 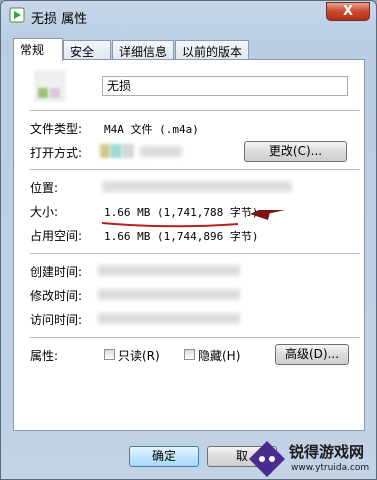 What do you see at coordinates (143, 50) in the screenshot?
I see `tab-details: 详细信息` at bounding box center [143, 50].